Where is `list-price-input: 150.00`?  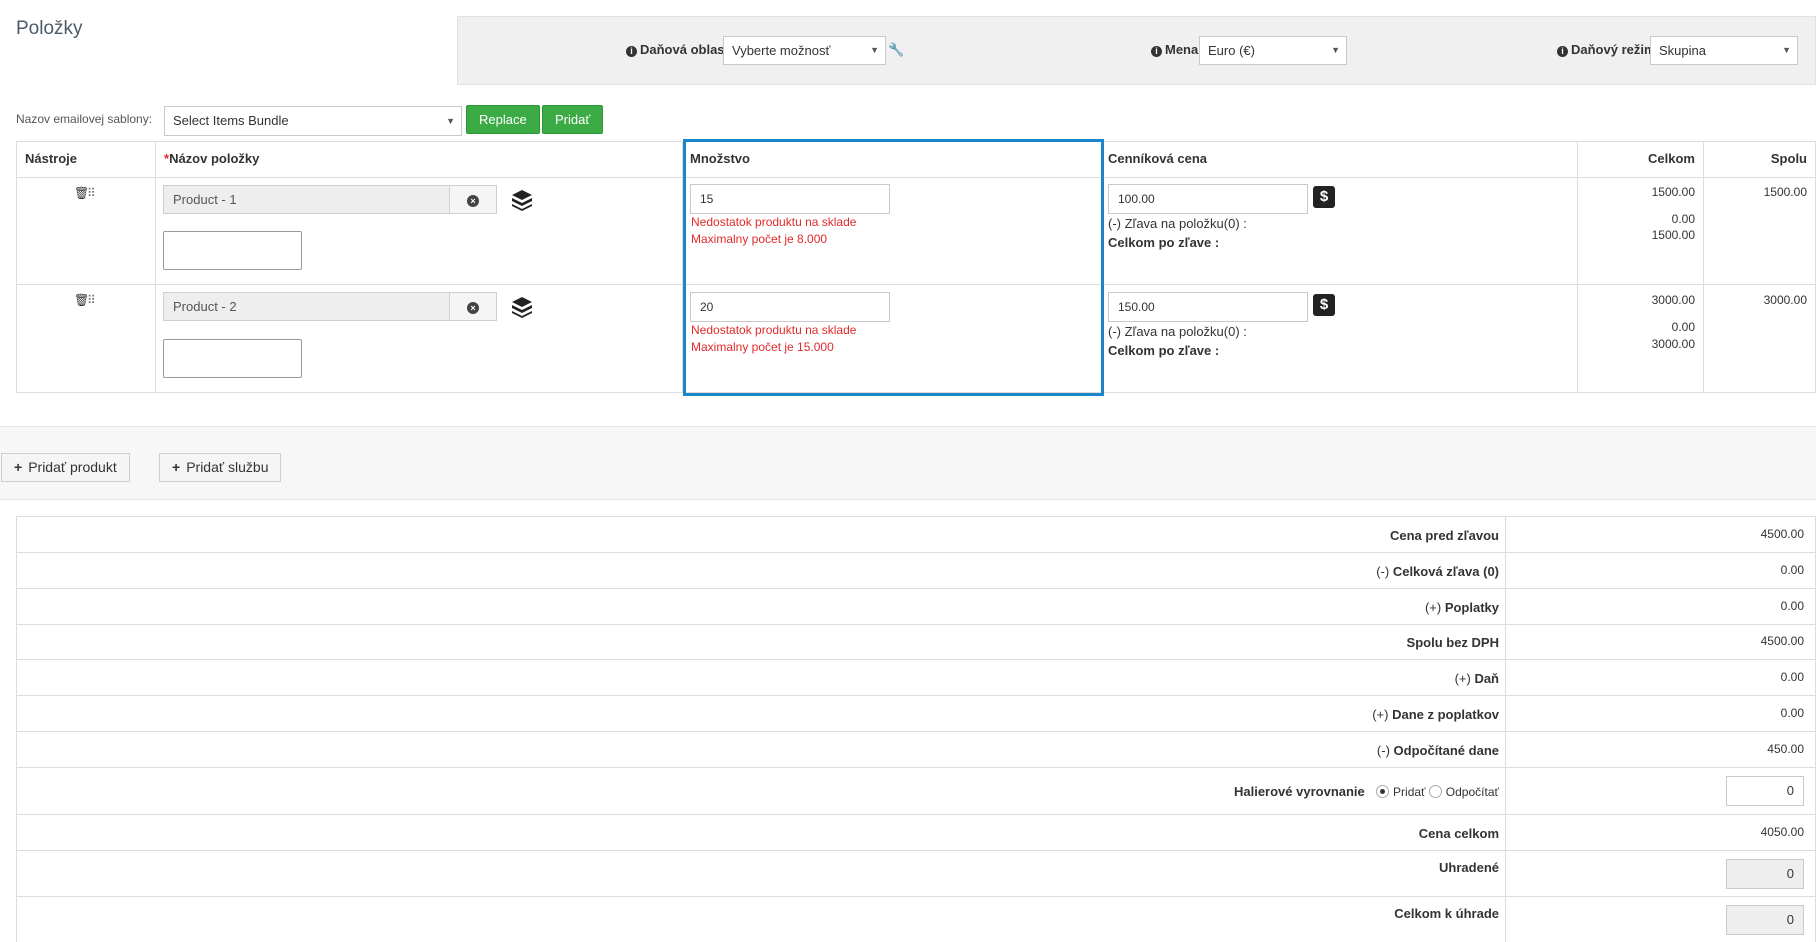 list-price-input: 150.00 is located at coordinates (1208, 307).